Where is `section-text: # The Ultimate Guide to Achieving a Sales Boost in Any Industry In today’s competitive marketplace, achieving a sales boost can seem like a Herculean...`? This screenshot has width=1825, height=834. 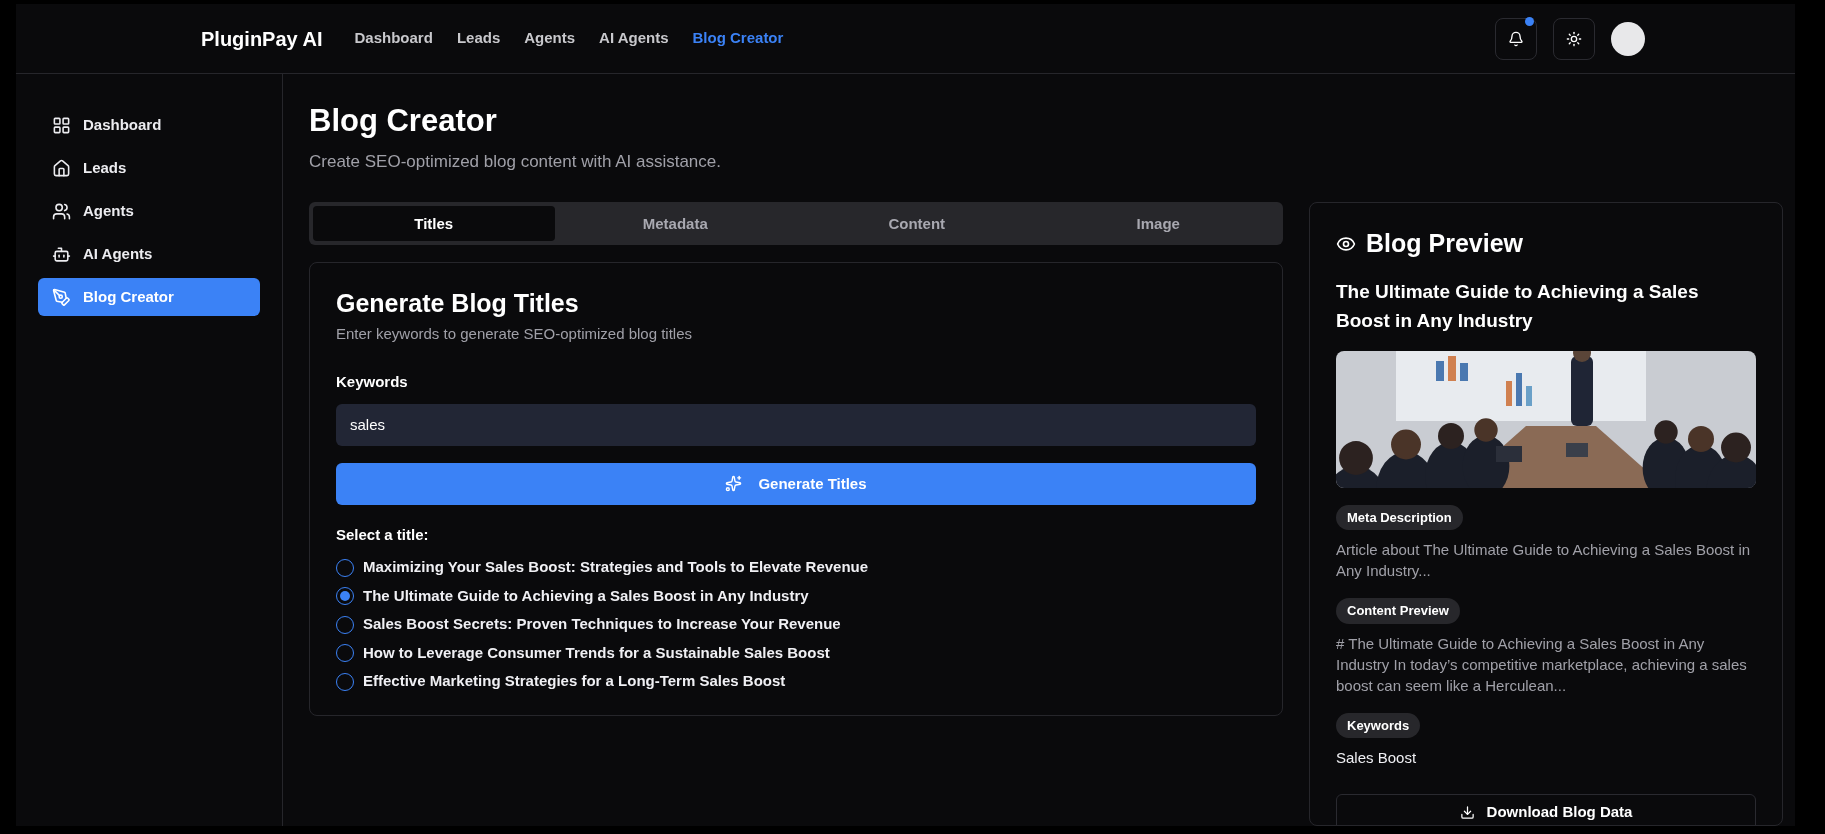 section-text: # The Ultimate Guide to Achieving a Sales Boost in Any Industry In today’s competitive marketplace, achieving a sales boost can seem like a Herculean... is located at coordinates (1542, 664).